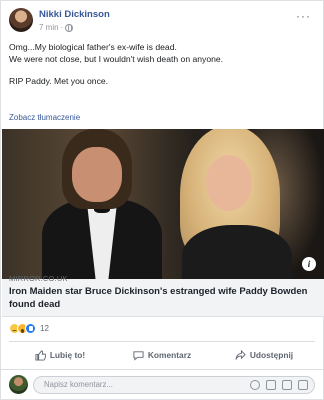 The width and height of the screenshot is (324, 400). What do you see at coordinates (138, 355) in the screenshot?
I see `comment-icon` at bounding box center [138, 355].